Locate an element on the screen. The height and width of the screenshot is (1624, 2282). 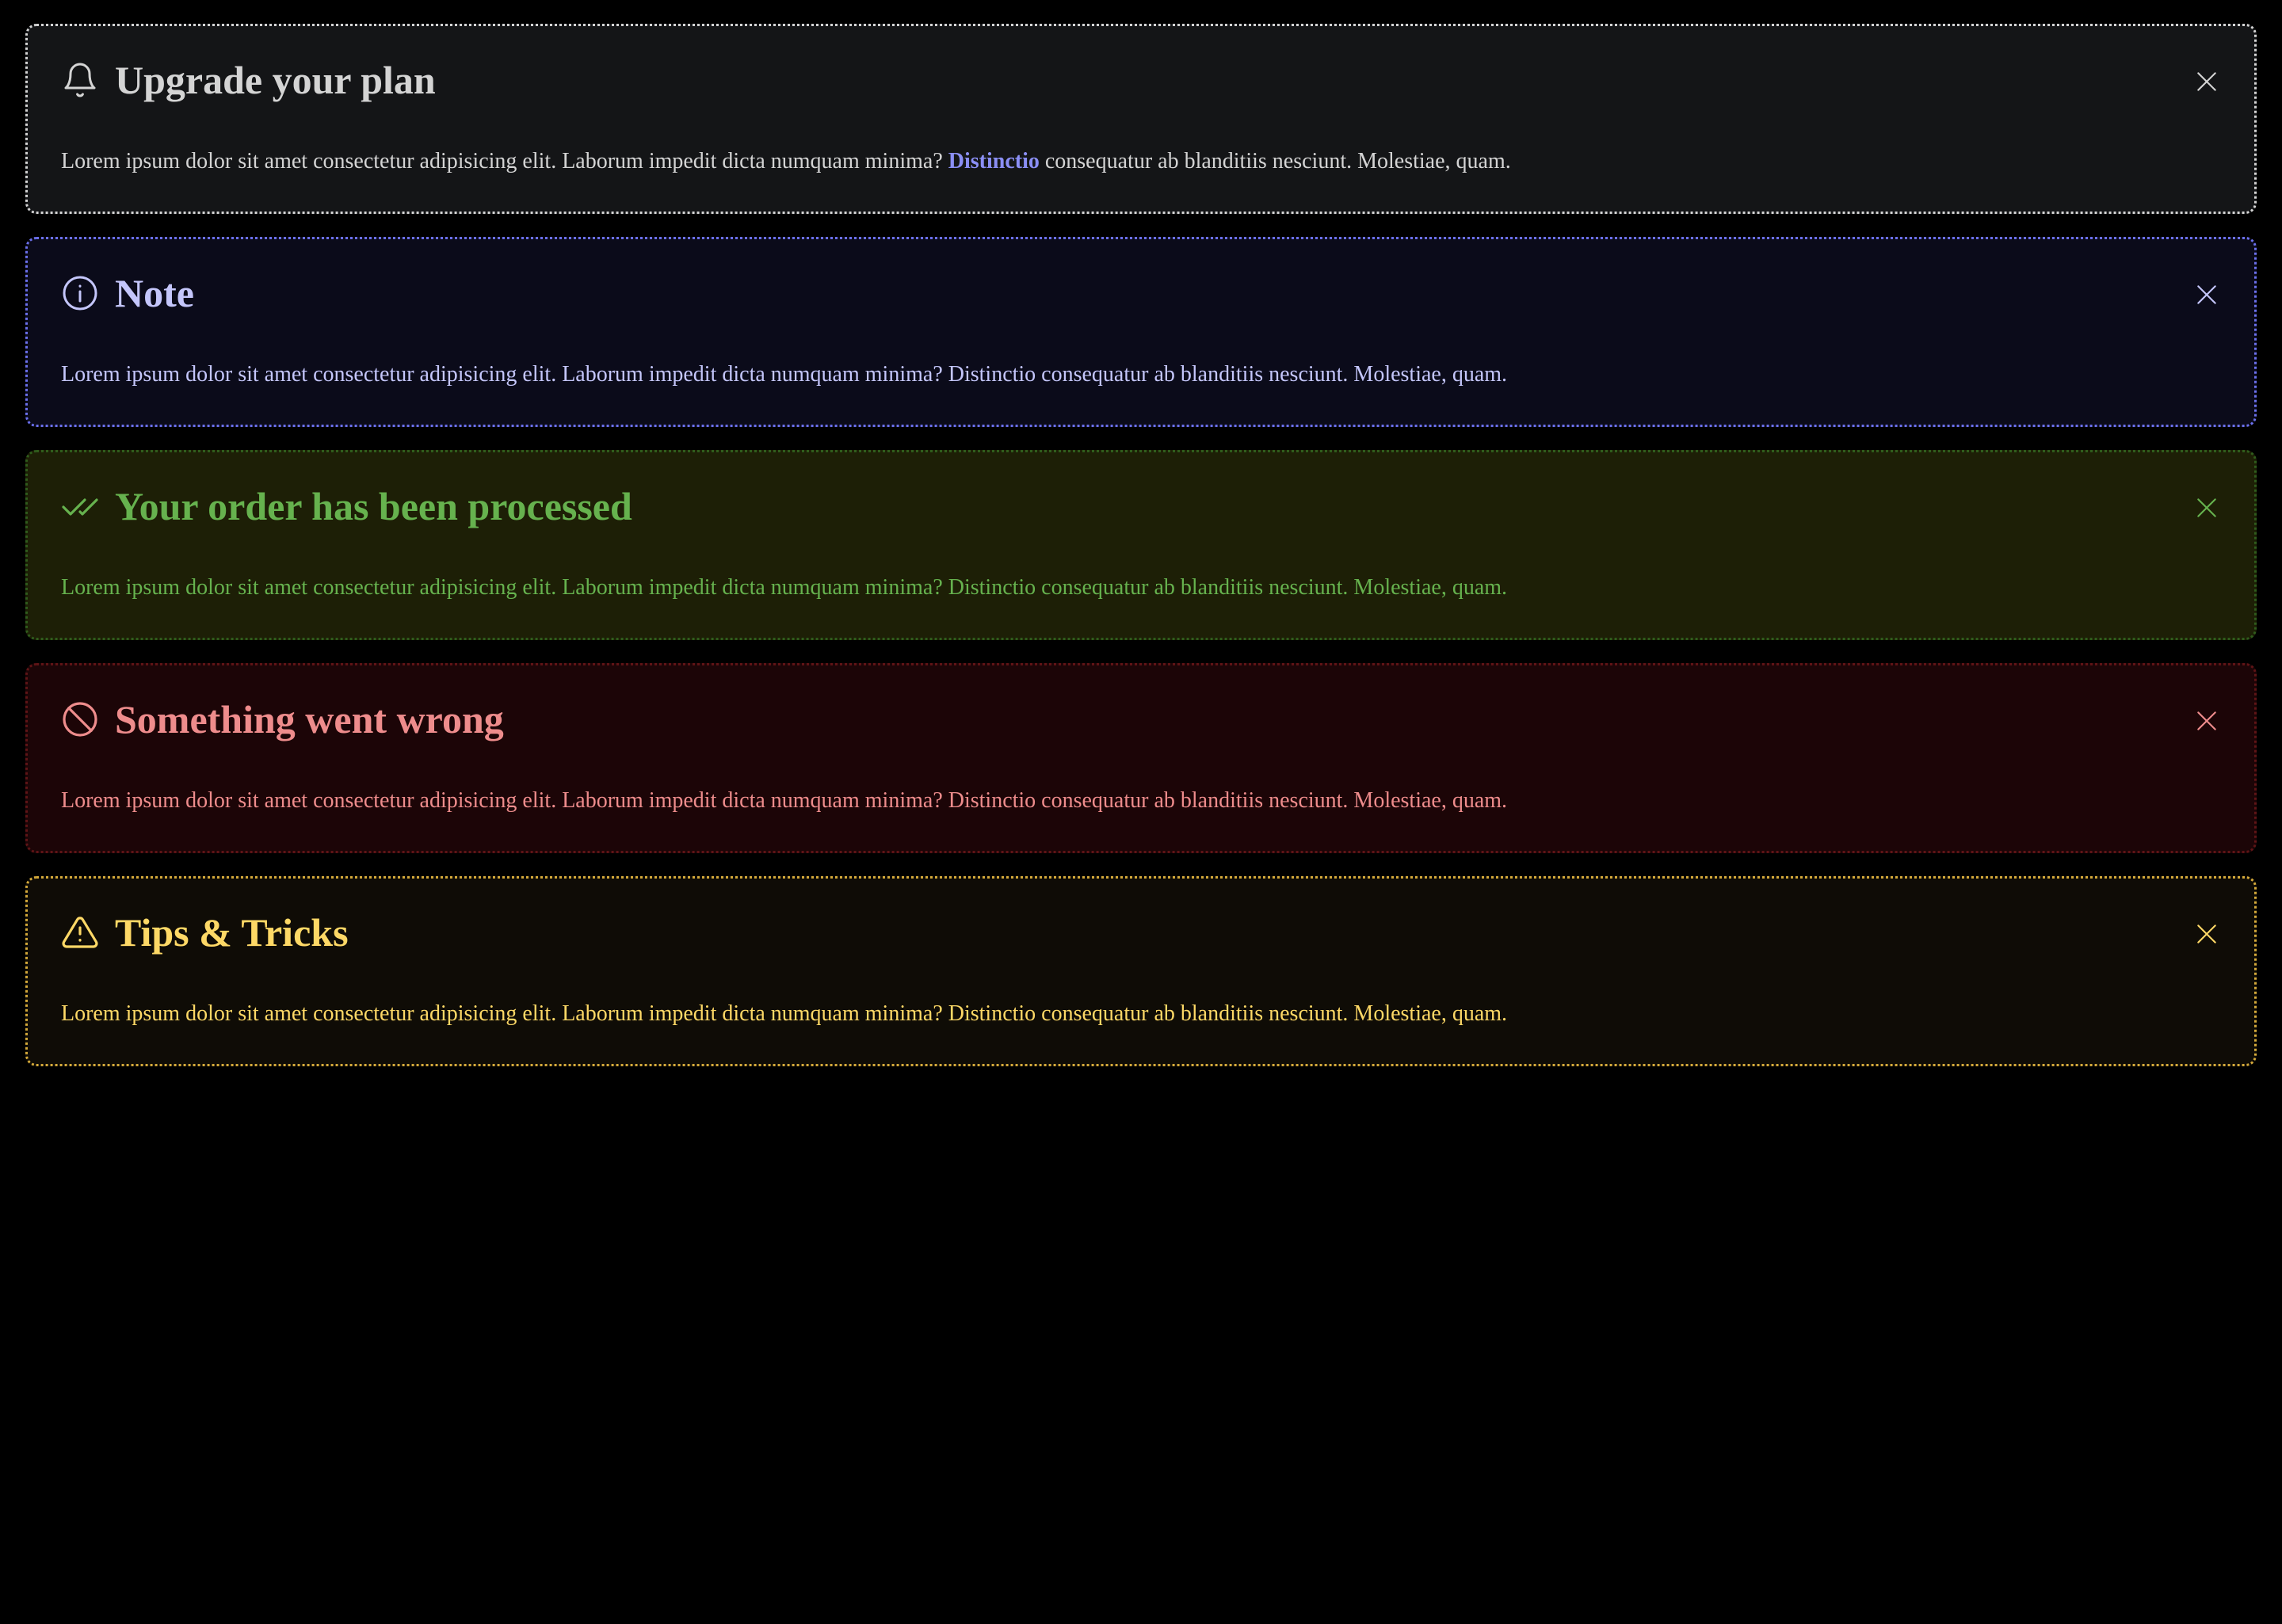
alert-header: Your order has been processed is located at coordinates (346, 506).